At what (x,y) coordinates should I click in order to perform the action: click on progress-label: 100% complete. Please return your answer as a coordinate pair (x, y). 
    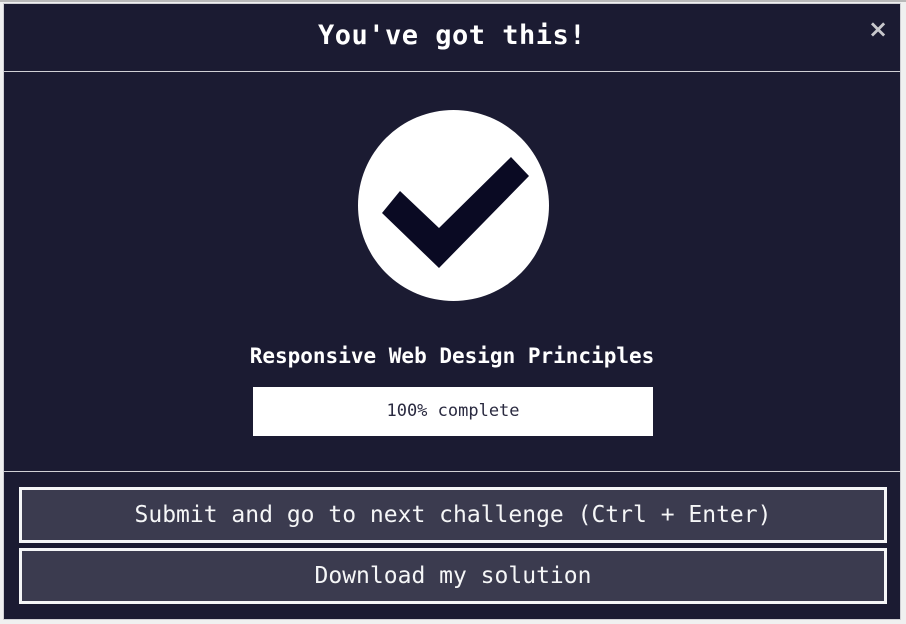
    Looking at the image, I should click on (453, 411).